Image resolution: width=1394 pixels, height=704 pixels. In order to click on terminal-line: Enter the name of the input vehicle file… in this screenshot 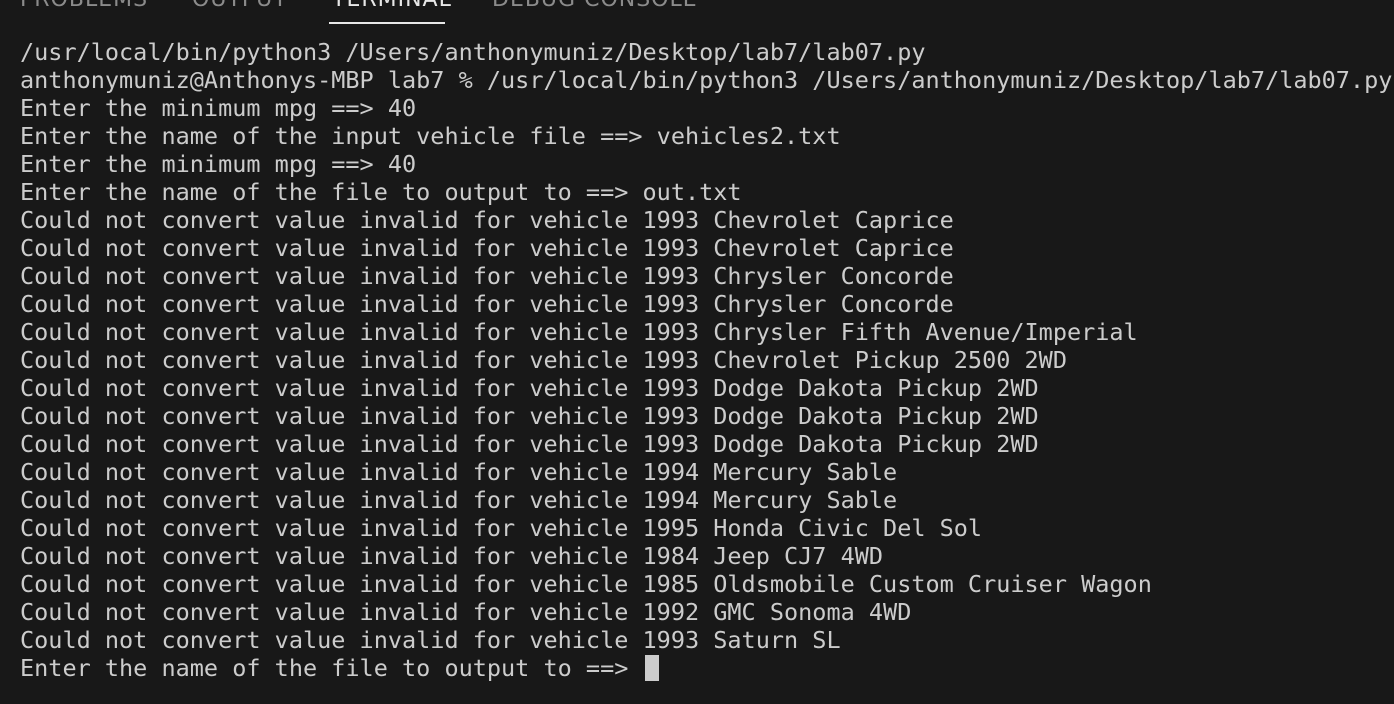, I will do `click(430, 136)`.